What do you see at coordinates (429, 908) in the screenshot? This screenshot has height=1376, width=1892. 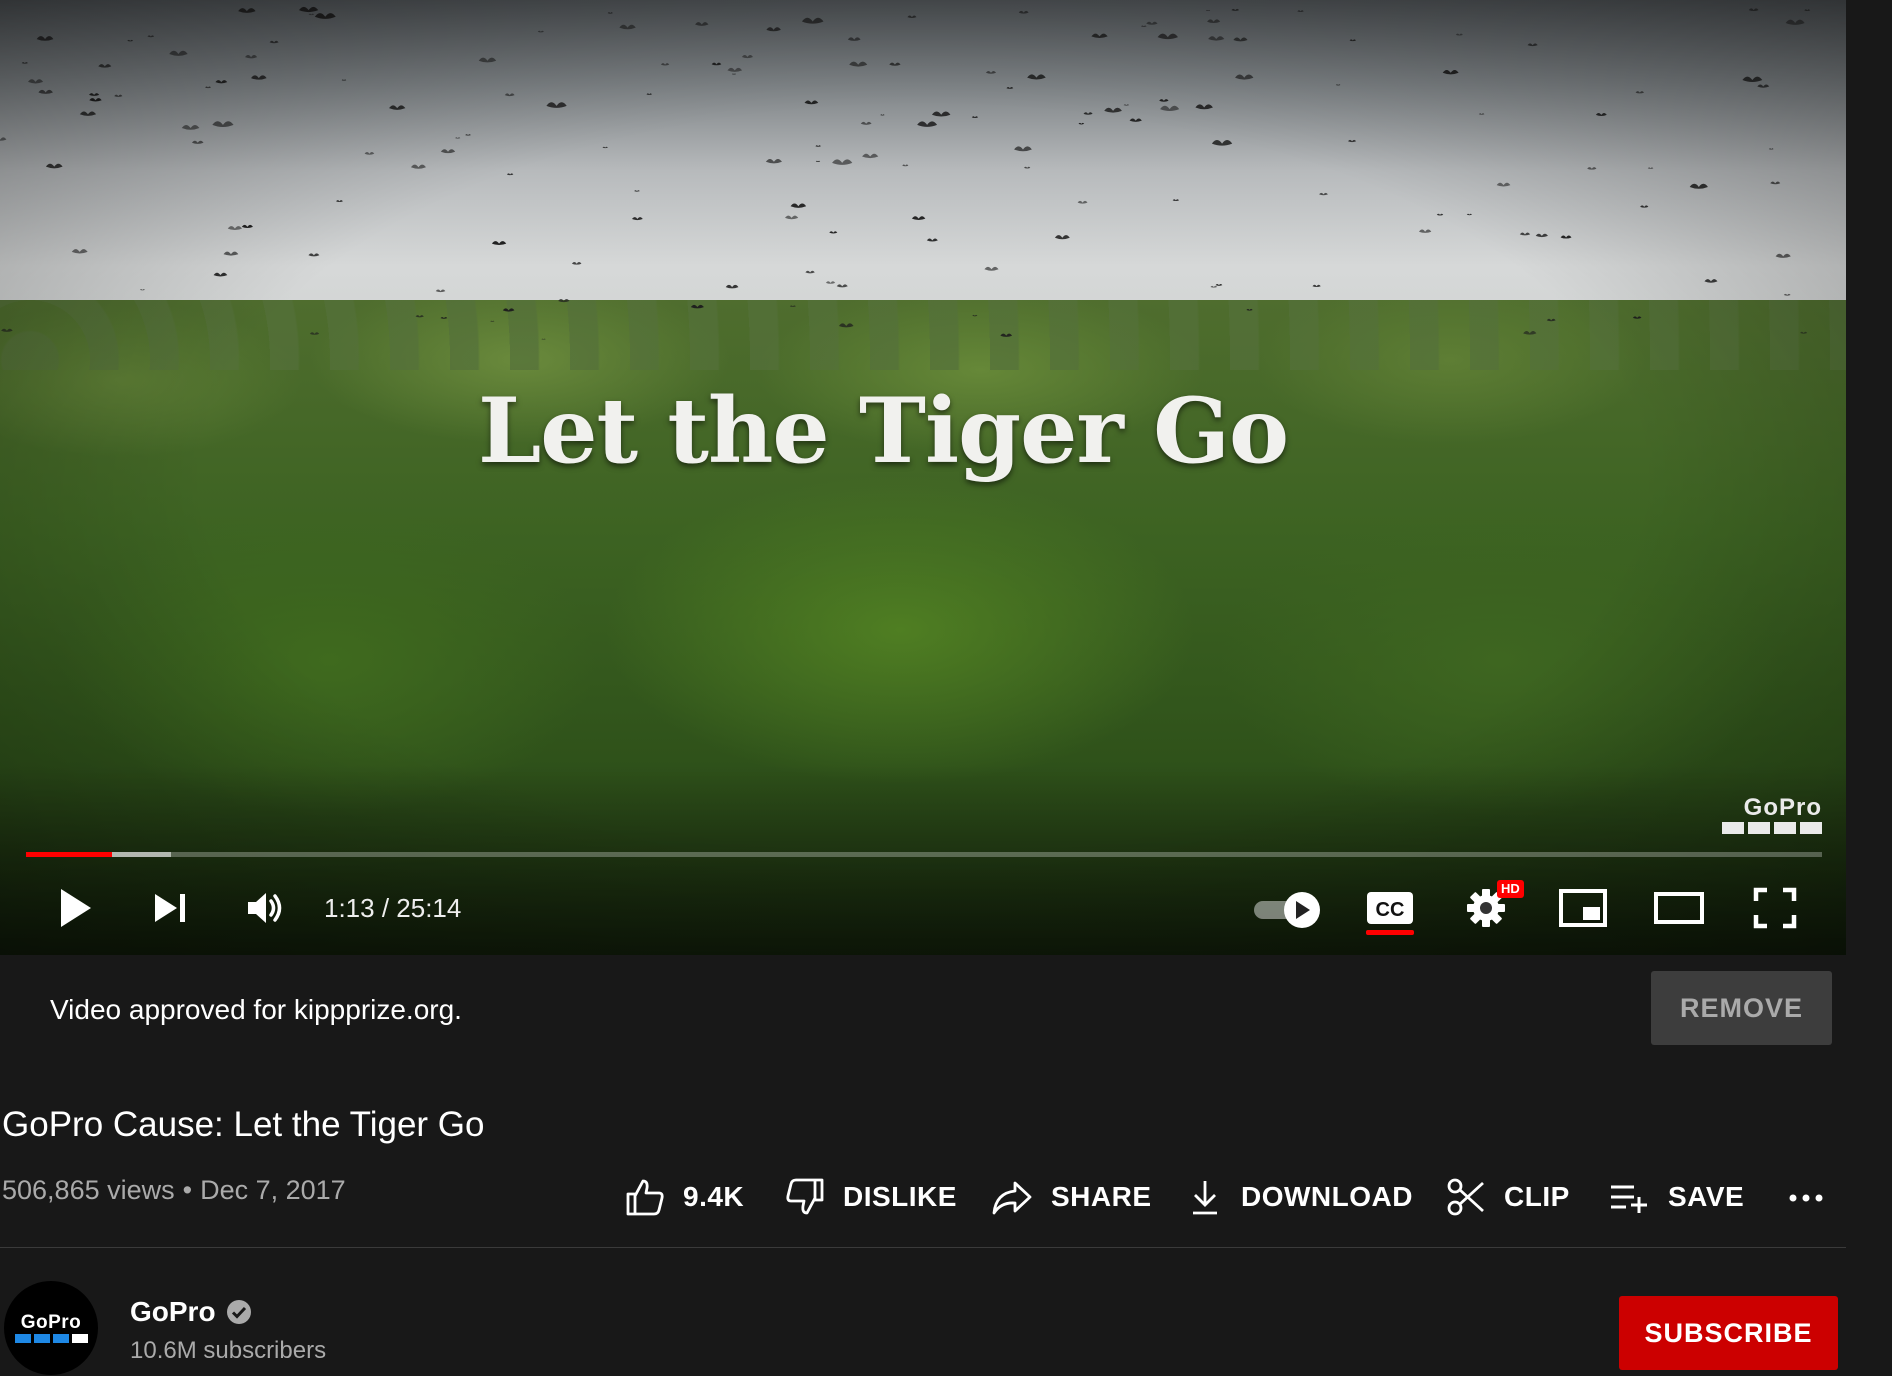 I see `time-total: 25:14` at bounding box center [429, 908].